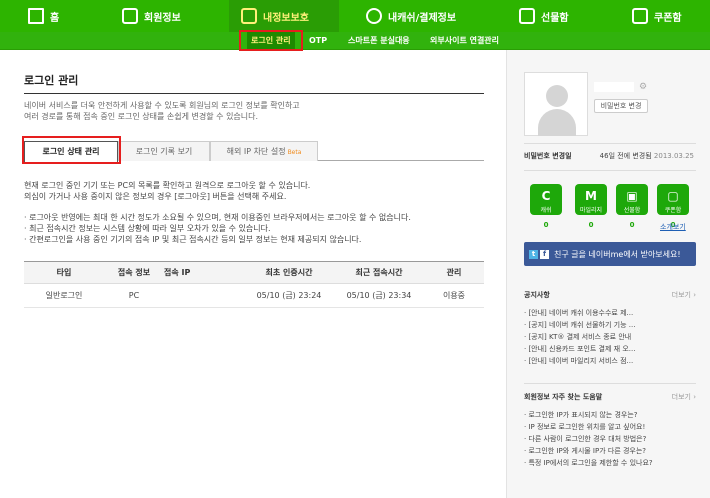 Image resolution: width=710 pixels, height=498 pixels. Describe the element at coordinates (614, 87) in the screenshot. I see `nickname-box` at that location.